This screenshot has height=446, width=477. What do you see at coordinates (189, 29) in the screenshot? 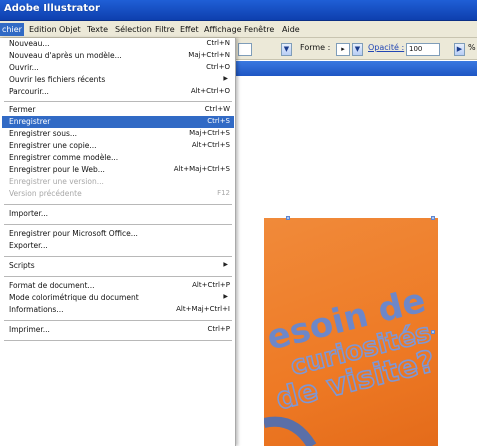
I see `menu-effet: Effet` at bounding box center [189, 29].